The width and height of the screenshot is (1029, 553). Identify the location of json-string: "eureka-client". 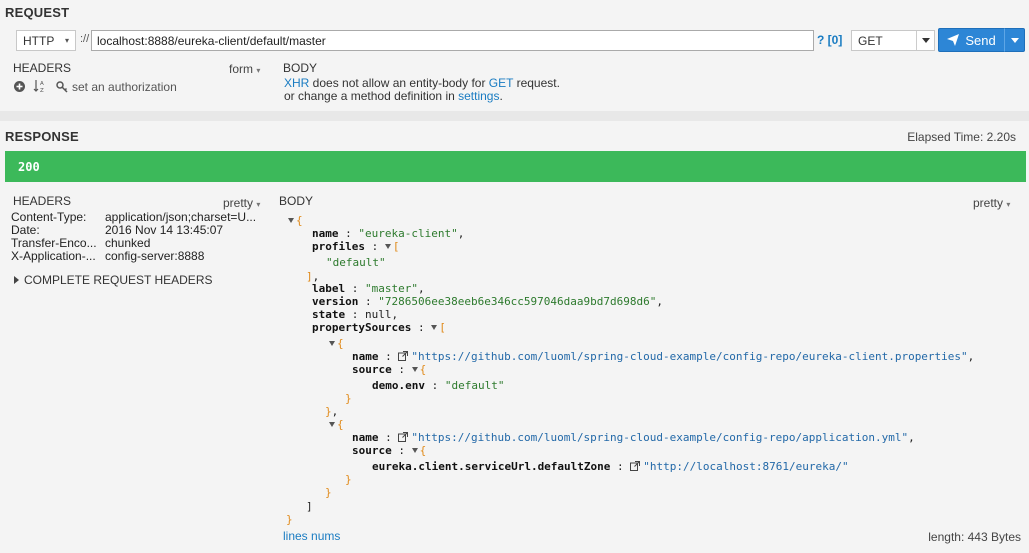
(408, 233).